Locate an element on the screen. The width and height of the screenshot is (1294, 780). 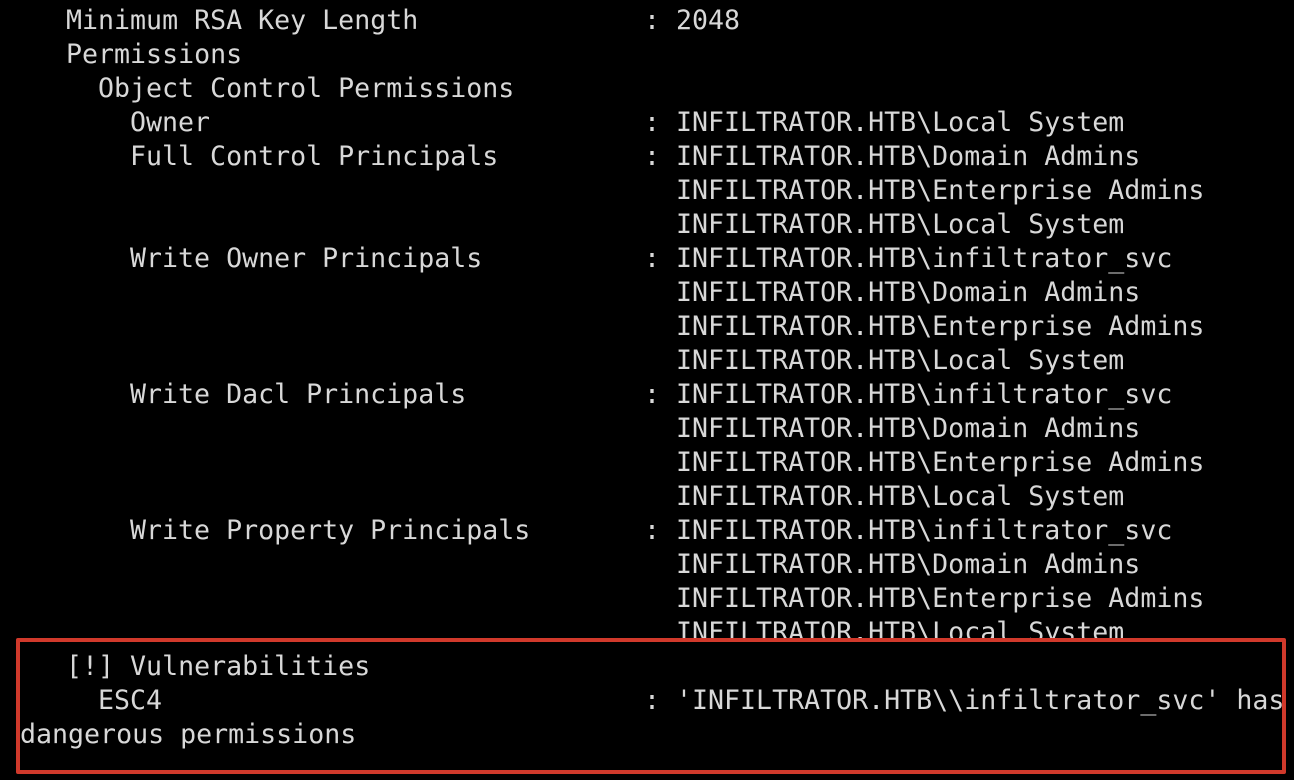
min-rsa-row: Minimum RSA Key Length : 2048 is located at coordinates (647, 21).